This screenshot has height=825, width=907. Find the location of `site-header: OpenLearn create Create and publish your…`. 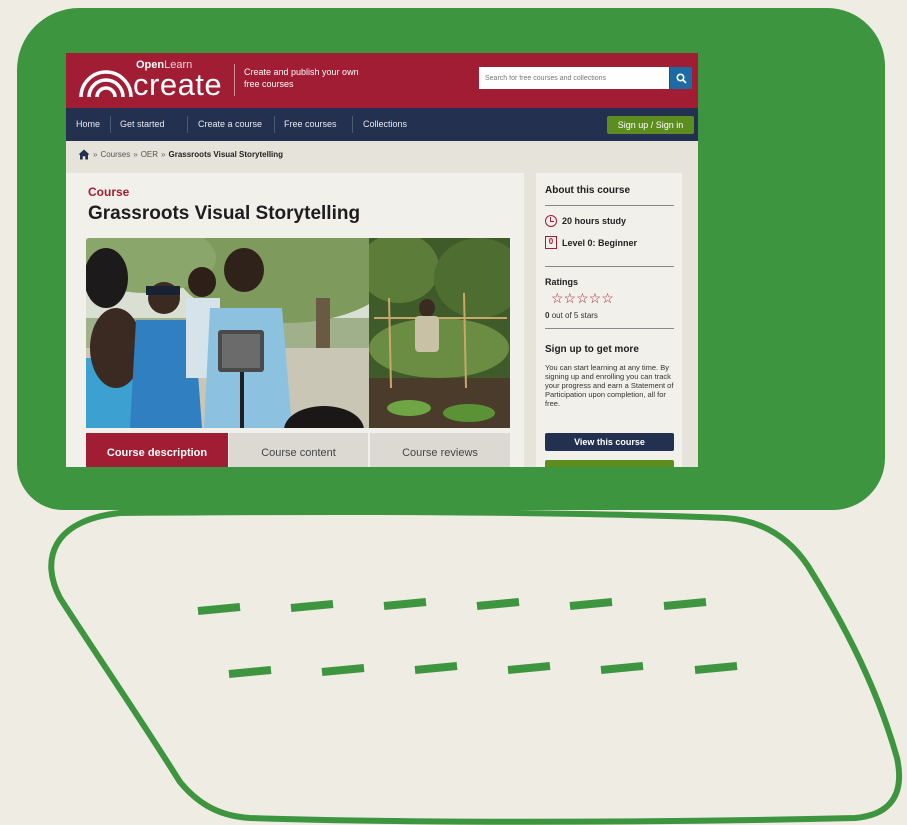

site-header: OpenLearn create Create and publish your… is located at coordinates (382, 80).